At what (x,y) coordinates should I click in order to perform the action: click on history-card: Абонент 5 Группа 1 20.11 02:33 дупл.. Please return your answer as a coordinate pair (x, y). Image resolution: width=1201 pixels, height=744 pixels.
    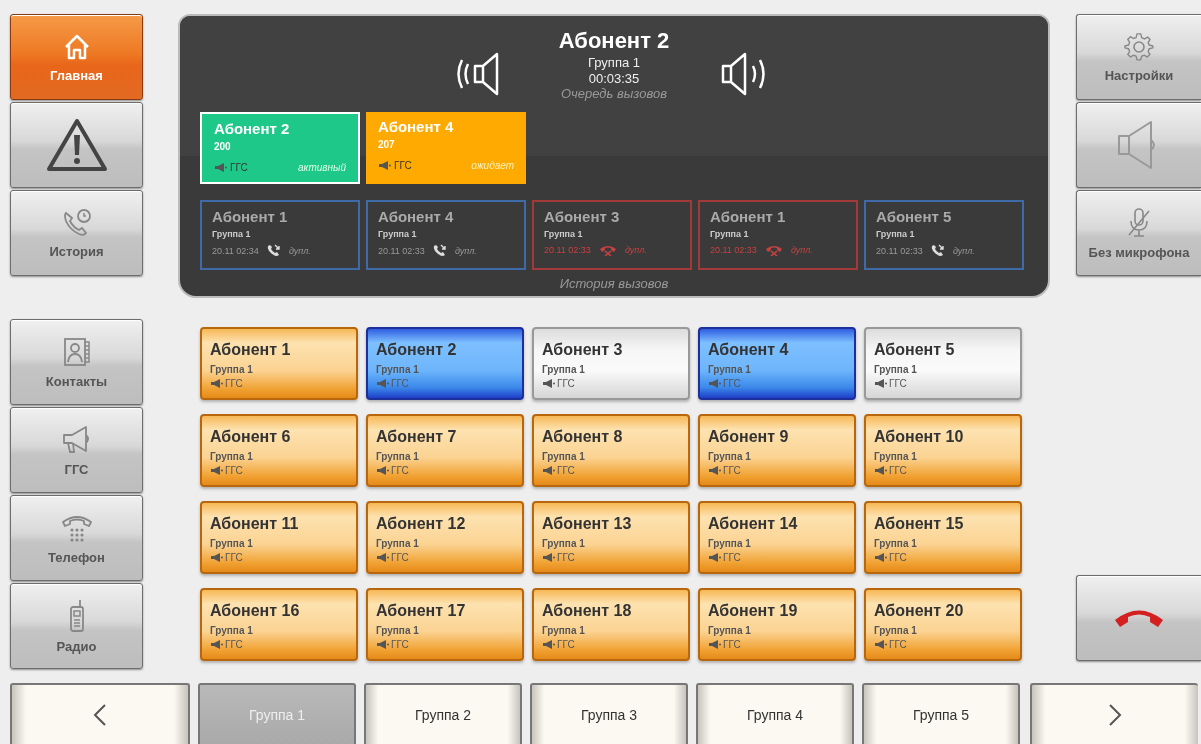
    Looking at the image, I should click on (944, 235).